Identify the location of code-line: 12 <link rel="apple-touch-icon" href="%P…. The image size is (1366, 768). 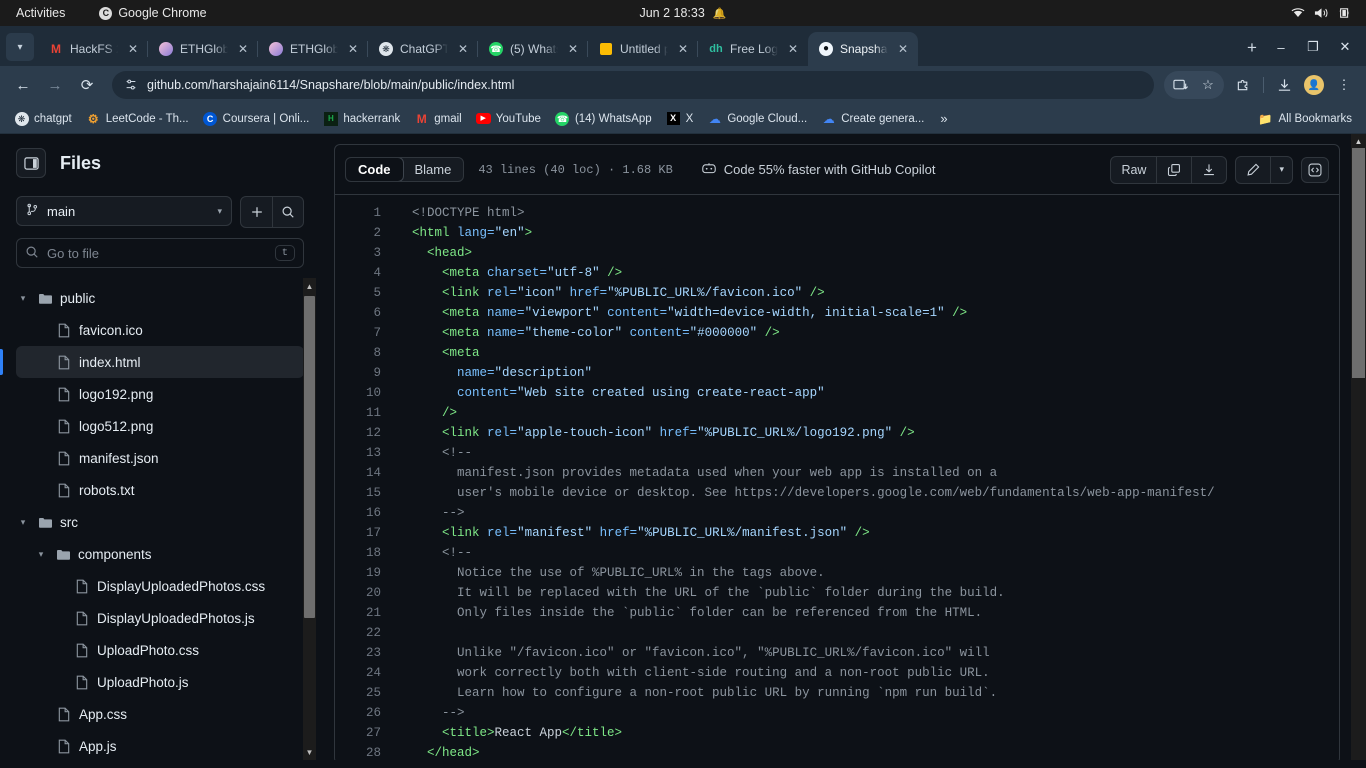
(837, 433).